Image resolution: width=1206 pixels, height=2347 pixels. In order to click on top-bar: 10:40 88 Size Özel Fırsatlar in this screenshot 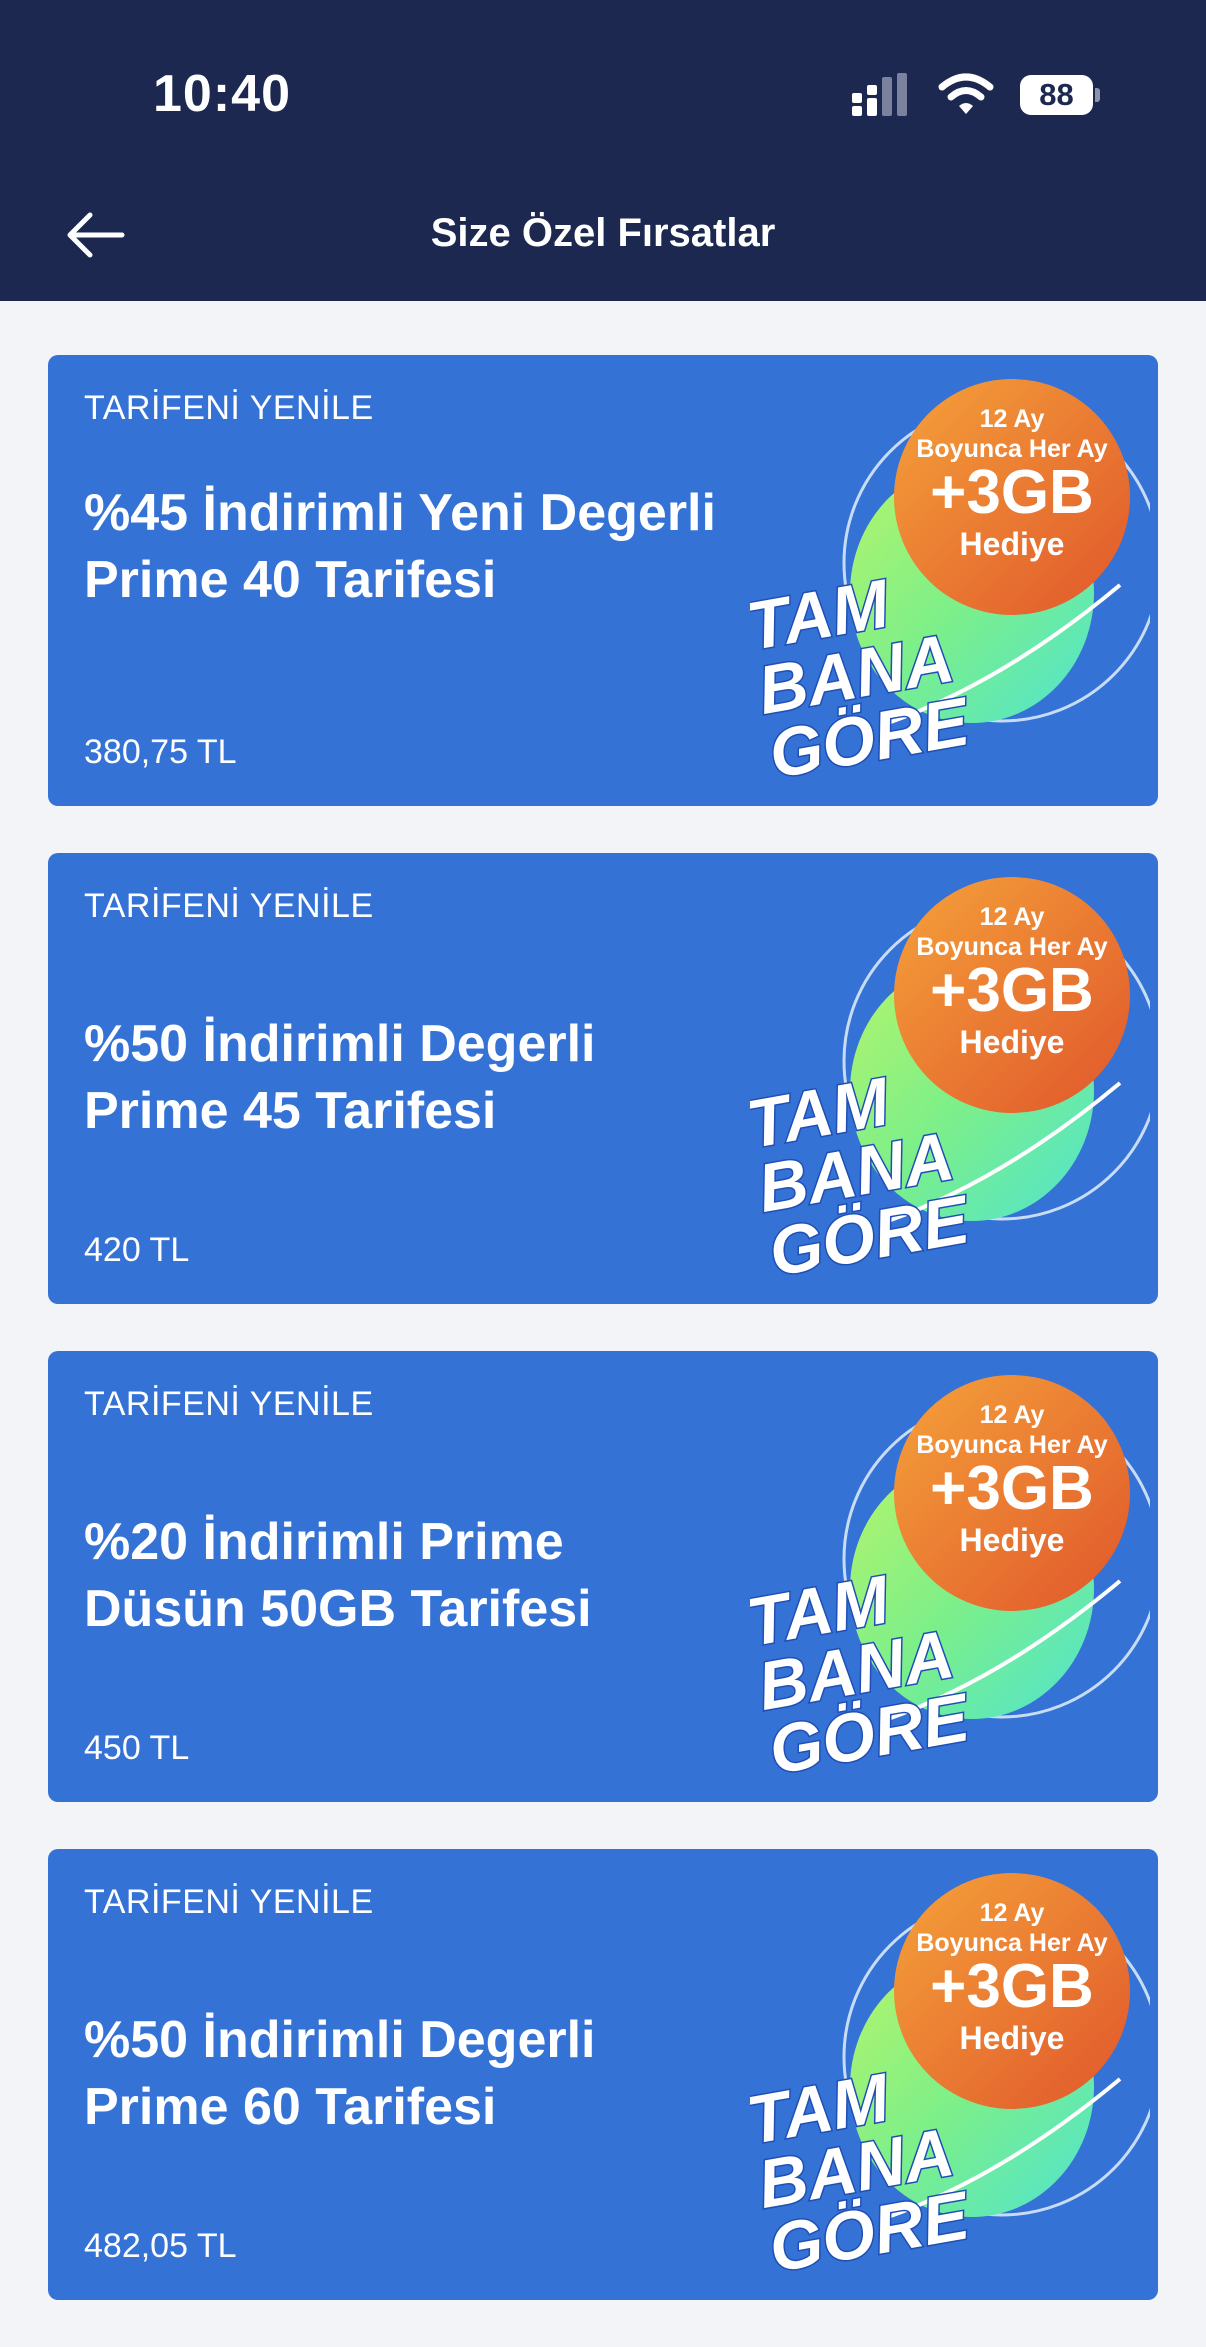, I will do `click(603, 150)`.